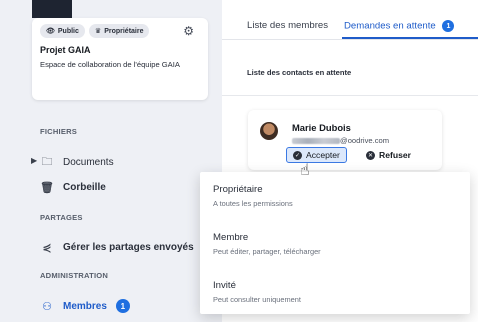 The height and width of the screenshot is (322, 478). What do you see at coordinates (399, 26) in the screenshot?
I see `tab-pending-requests: Demandes en attente 1` at bounding box center [399, 26].